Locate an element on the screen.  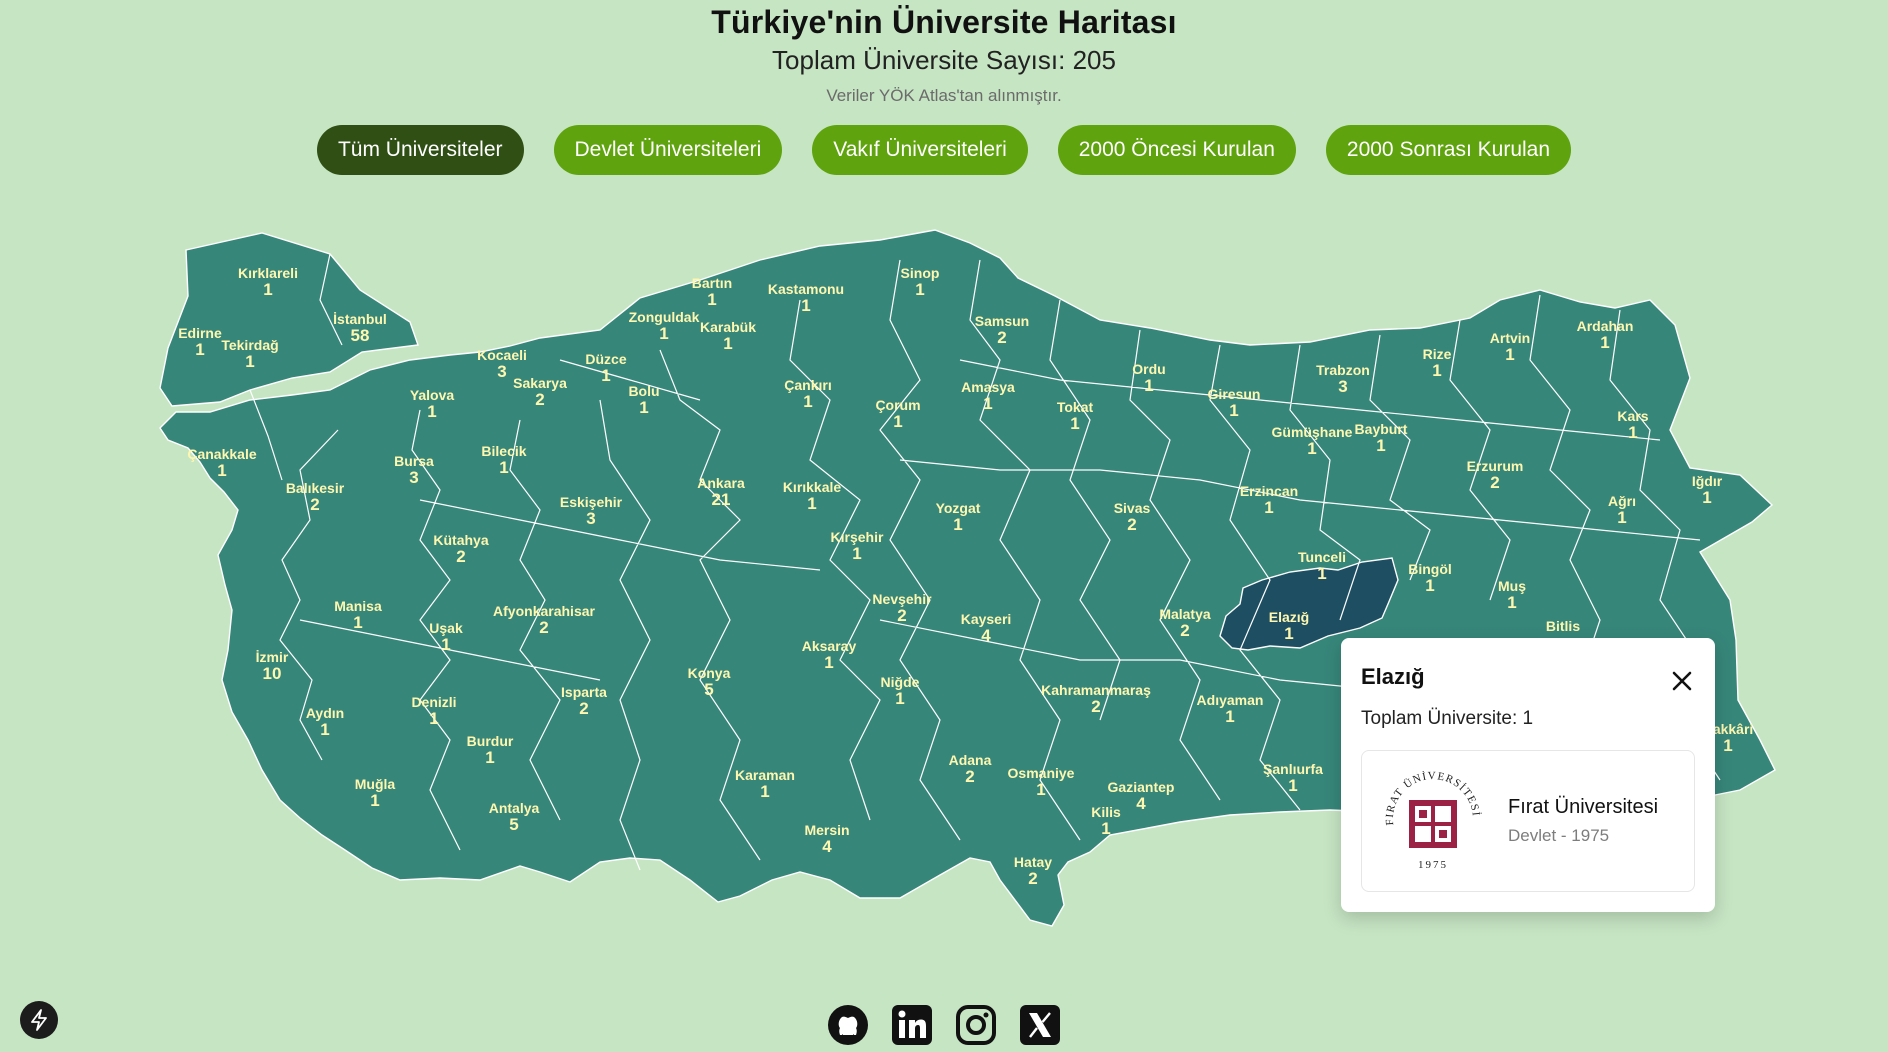
province-name-label: Adıyaman is located at coordinates (1230, 700).